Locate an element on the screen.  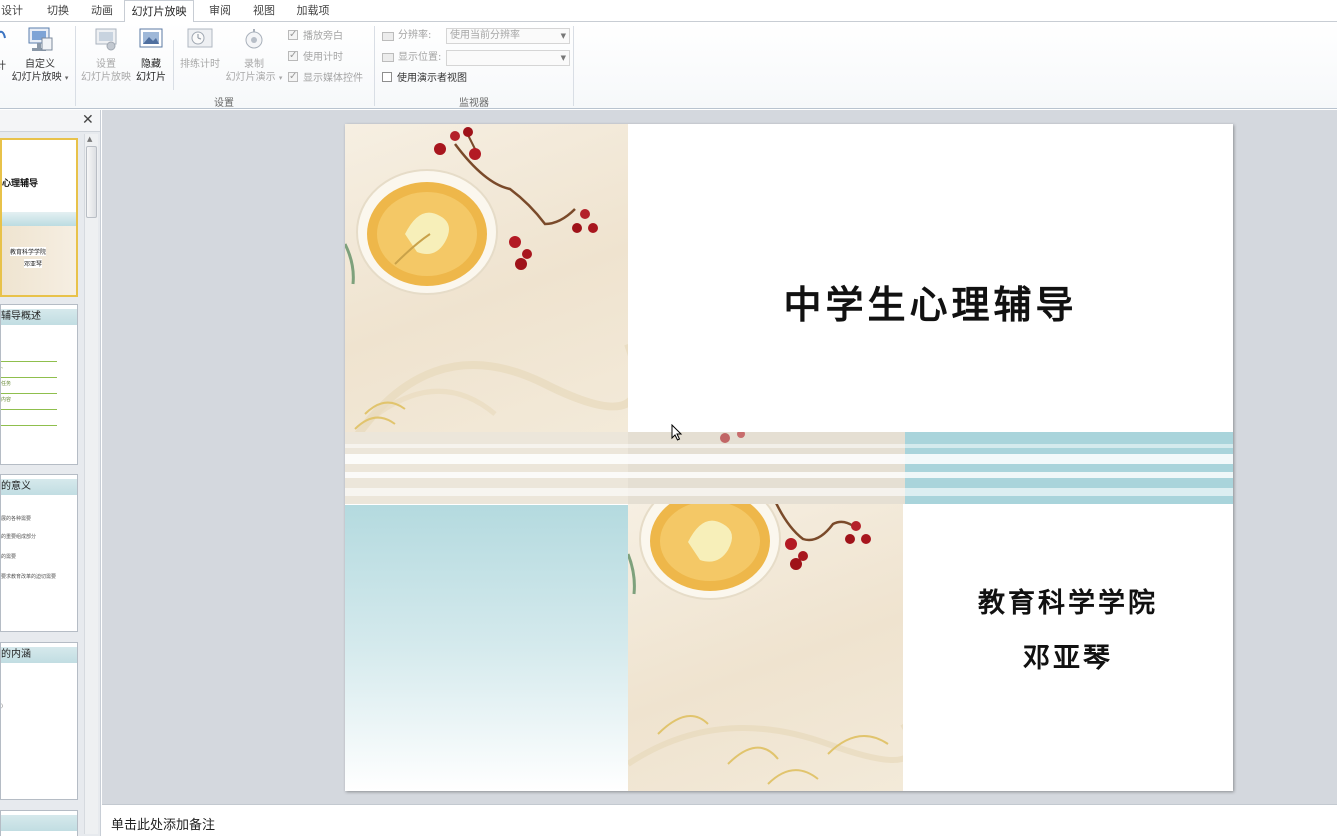
monitor-icon is located at coordinates (388, 57).